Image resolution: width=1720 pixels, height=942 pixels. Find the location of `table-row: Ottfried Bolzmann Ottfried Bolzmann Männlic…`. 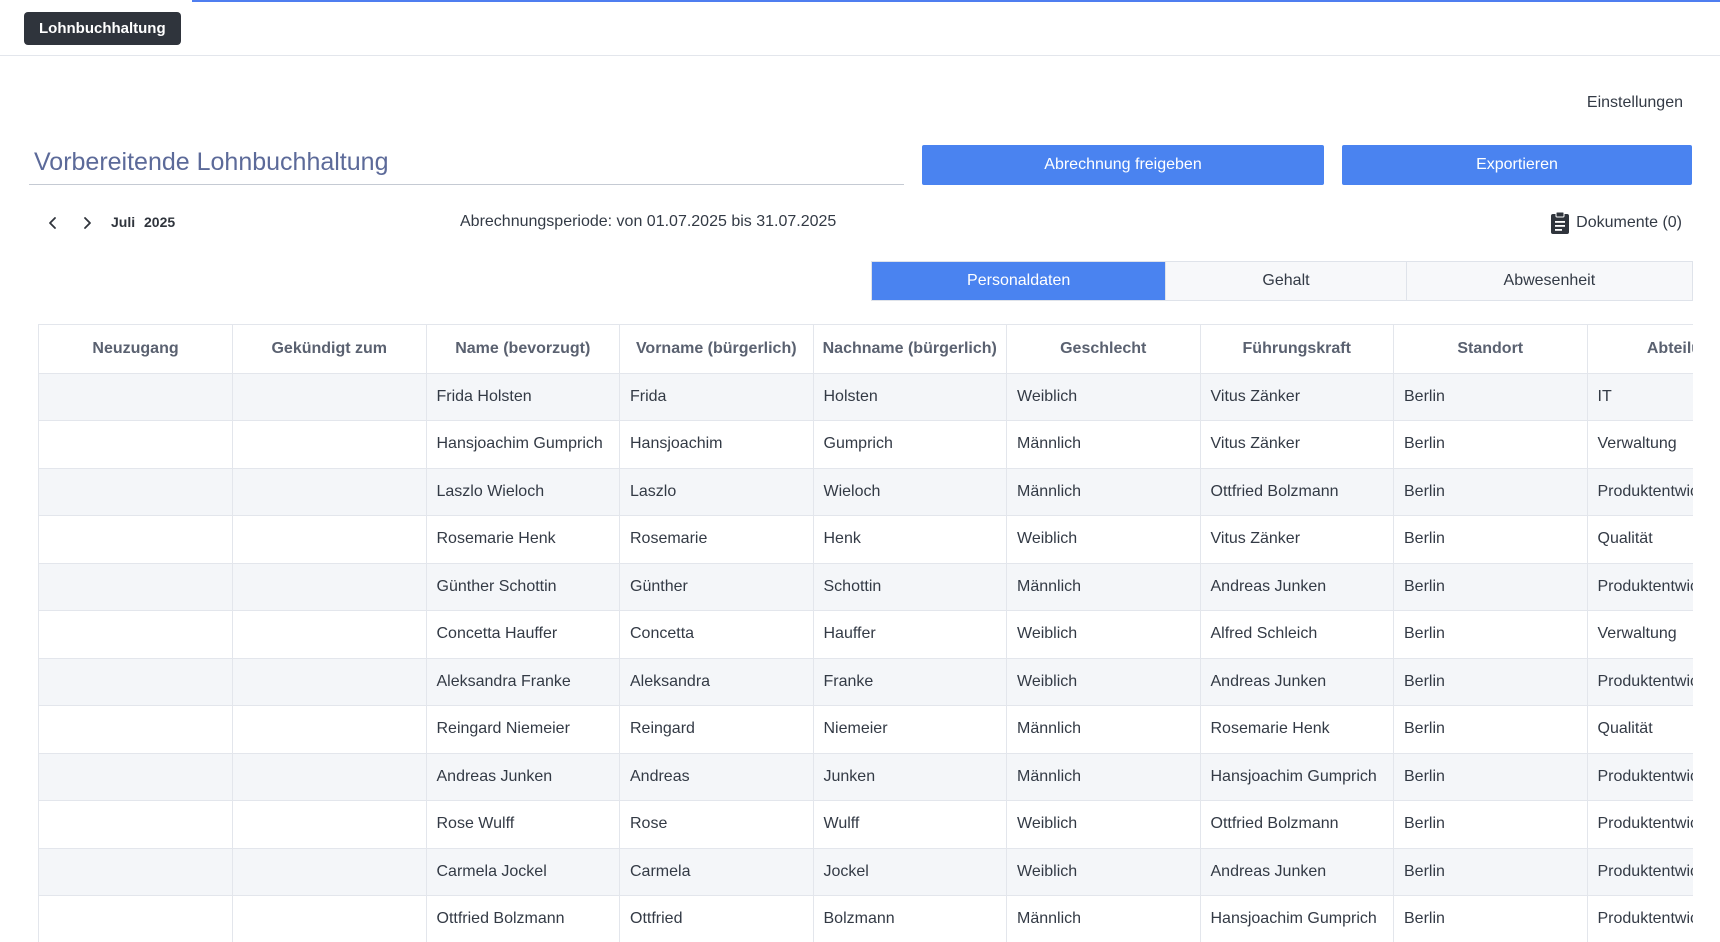

table-row: Ottfried Bolzmann Ottfried Bolzmann Männlic… is located at coordinates (866, 918).